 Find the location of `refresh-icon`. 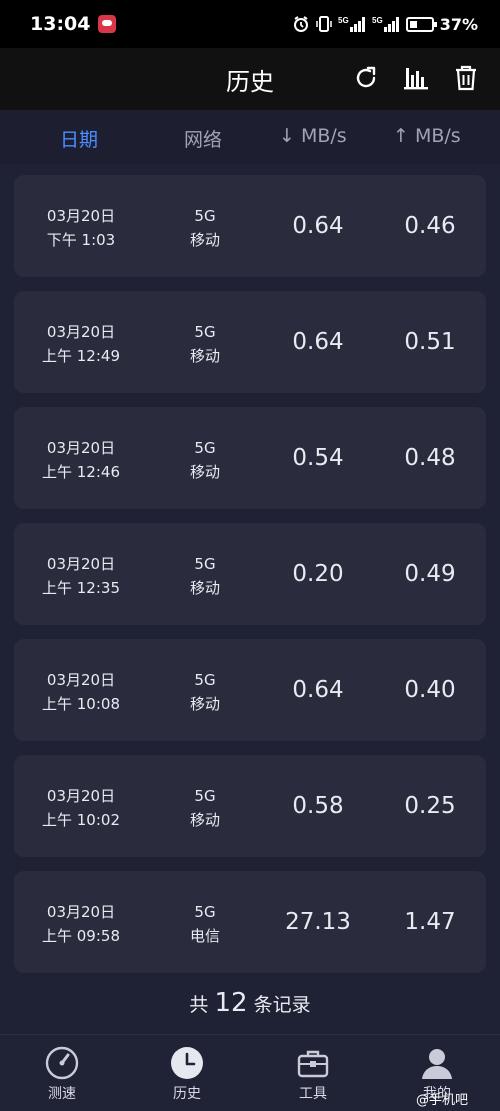

refresh-icon is located at coordinates (366, 77).